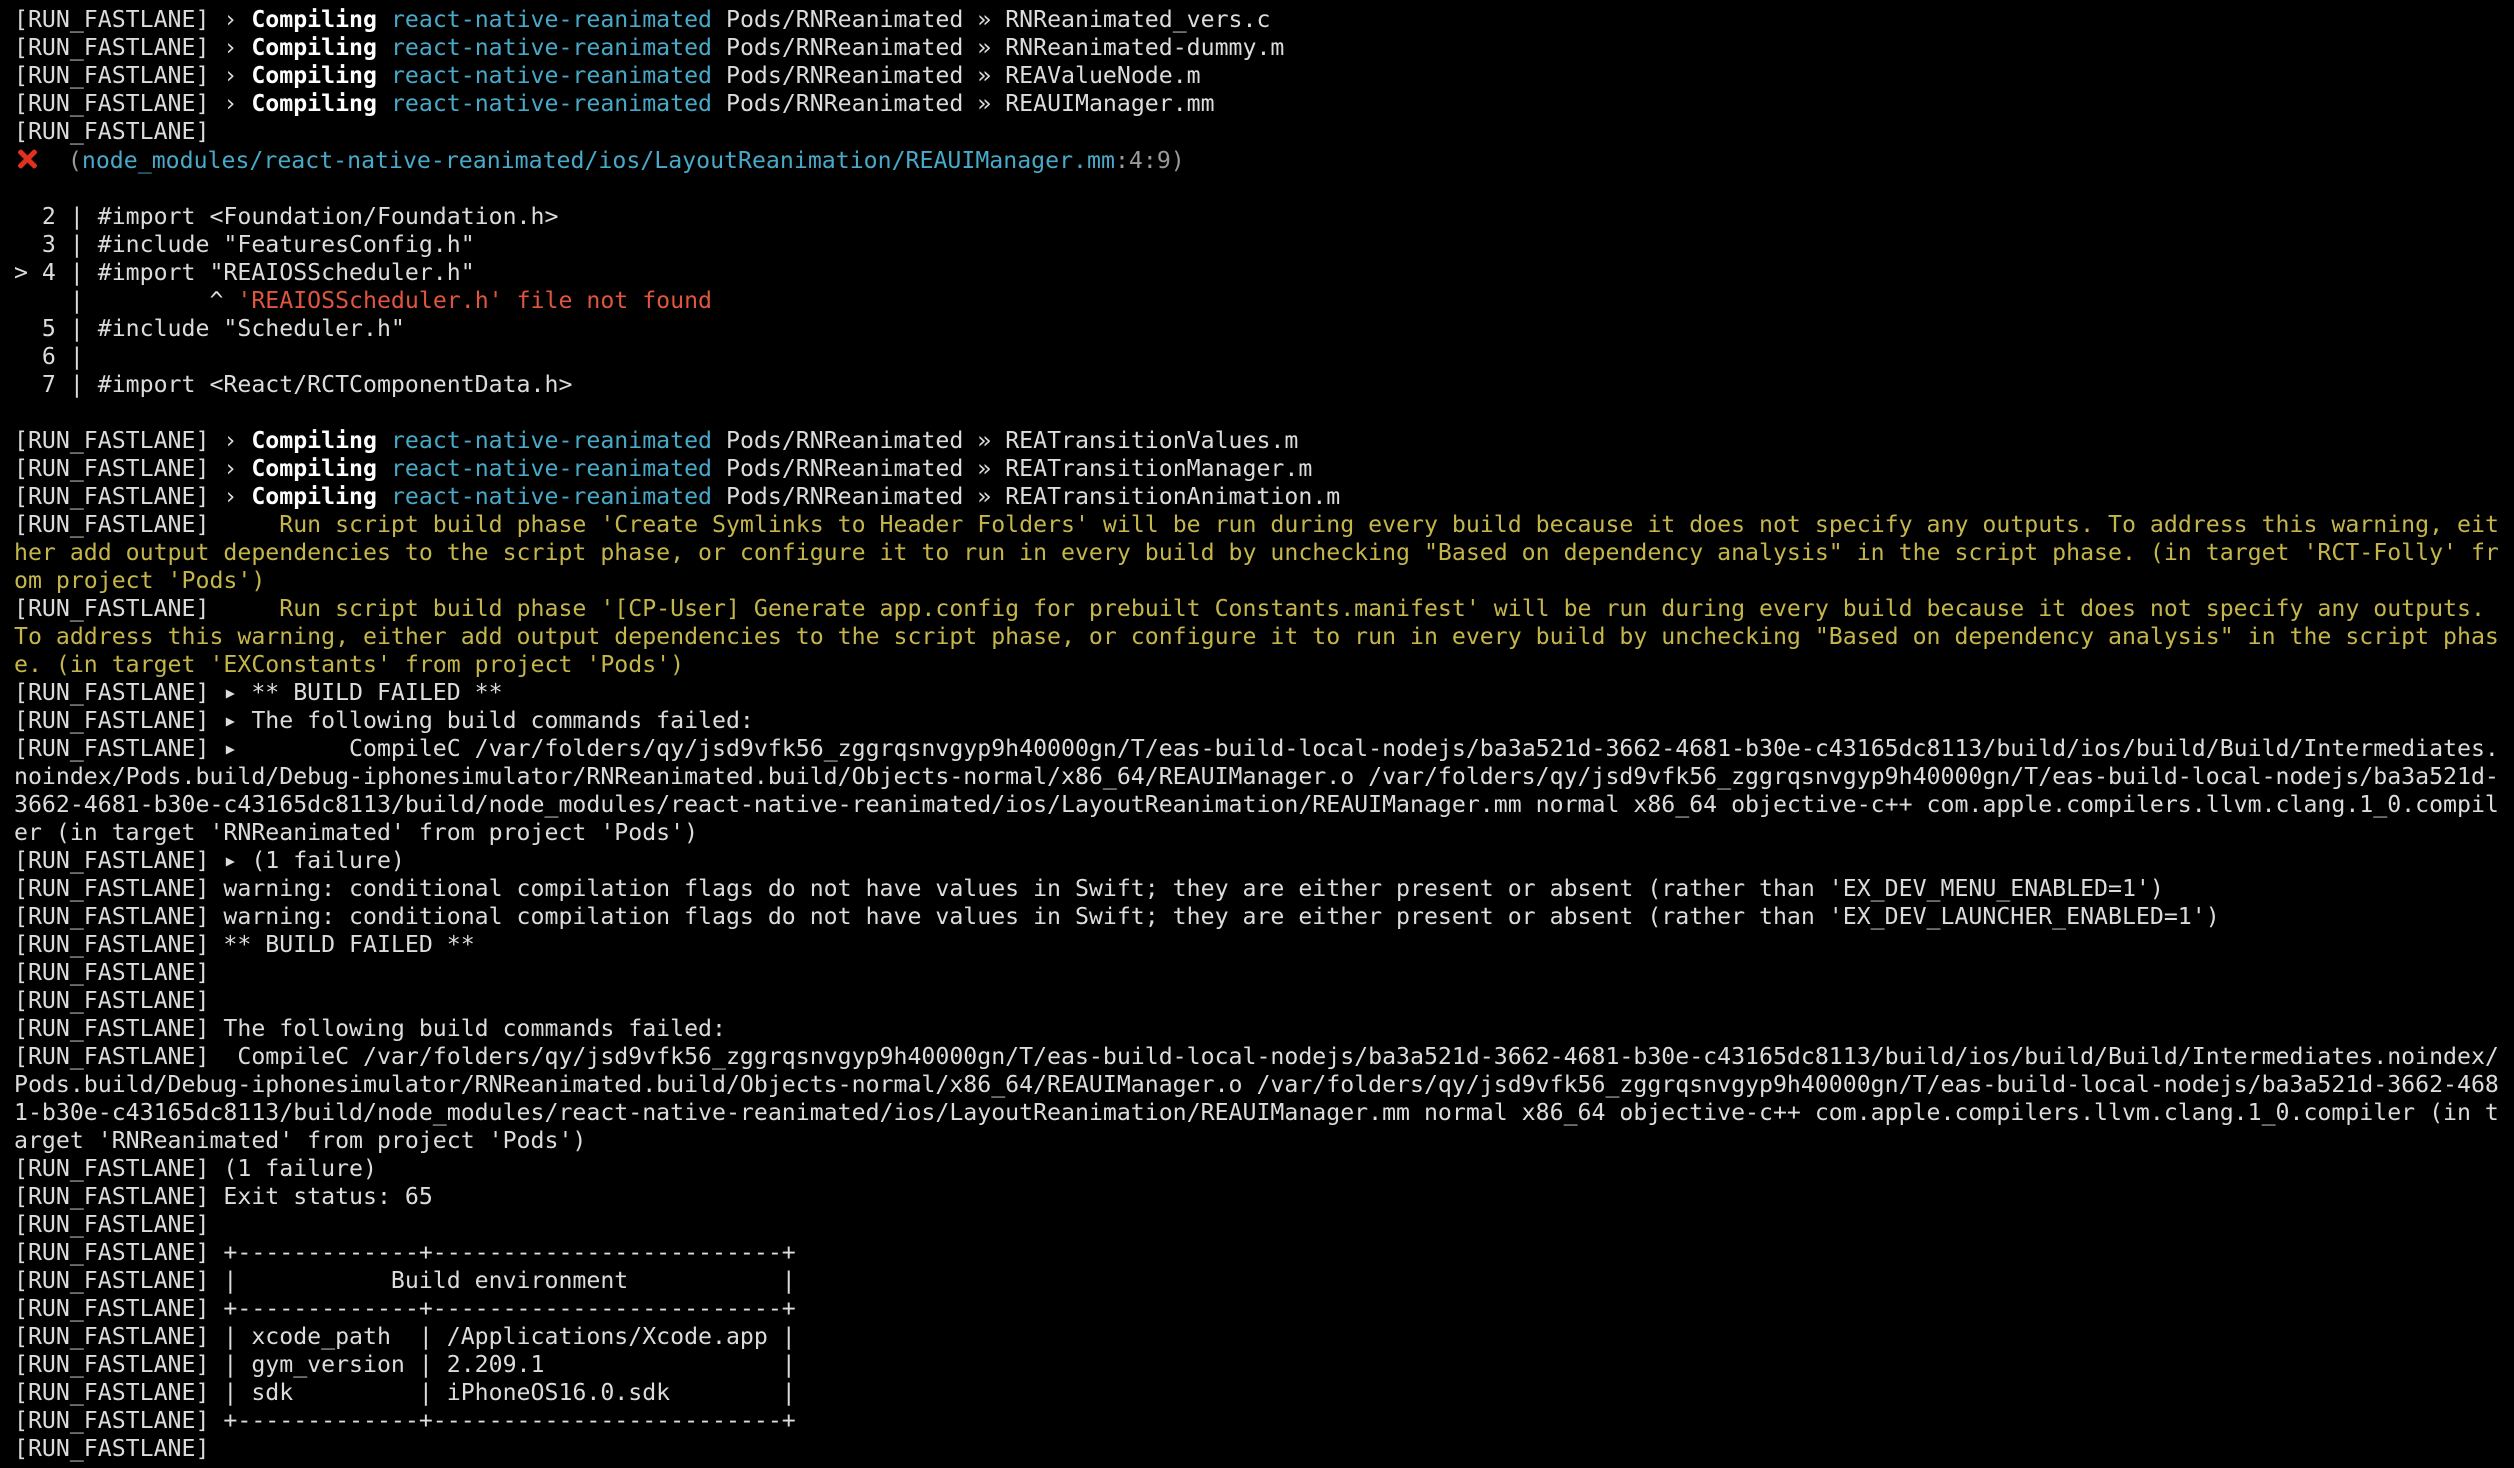 The image size is (2514, 1468). What do you see at coordinates (1257, 861) in the screenshot?
I see `terminal-line: [RUN_FASTLANE] ▸ (1 failure)` at bounding box center [1257, 861].